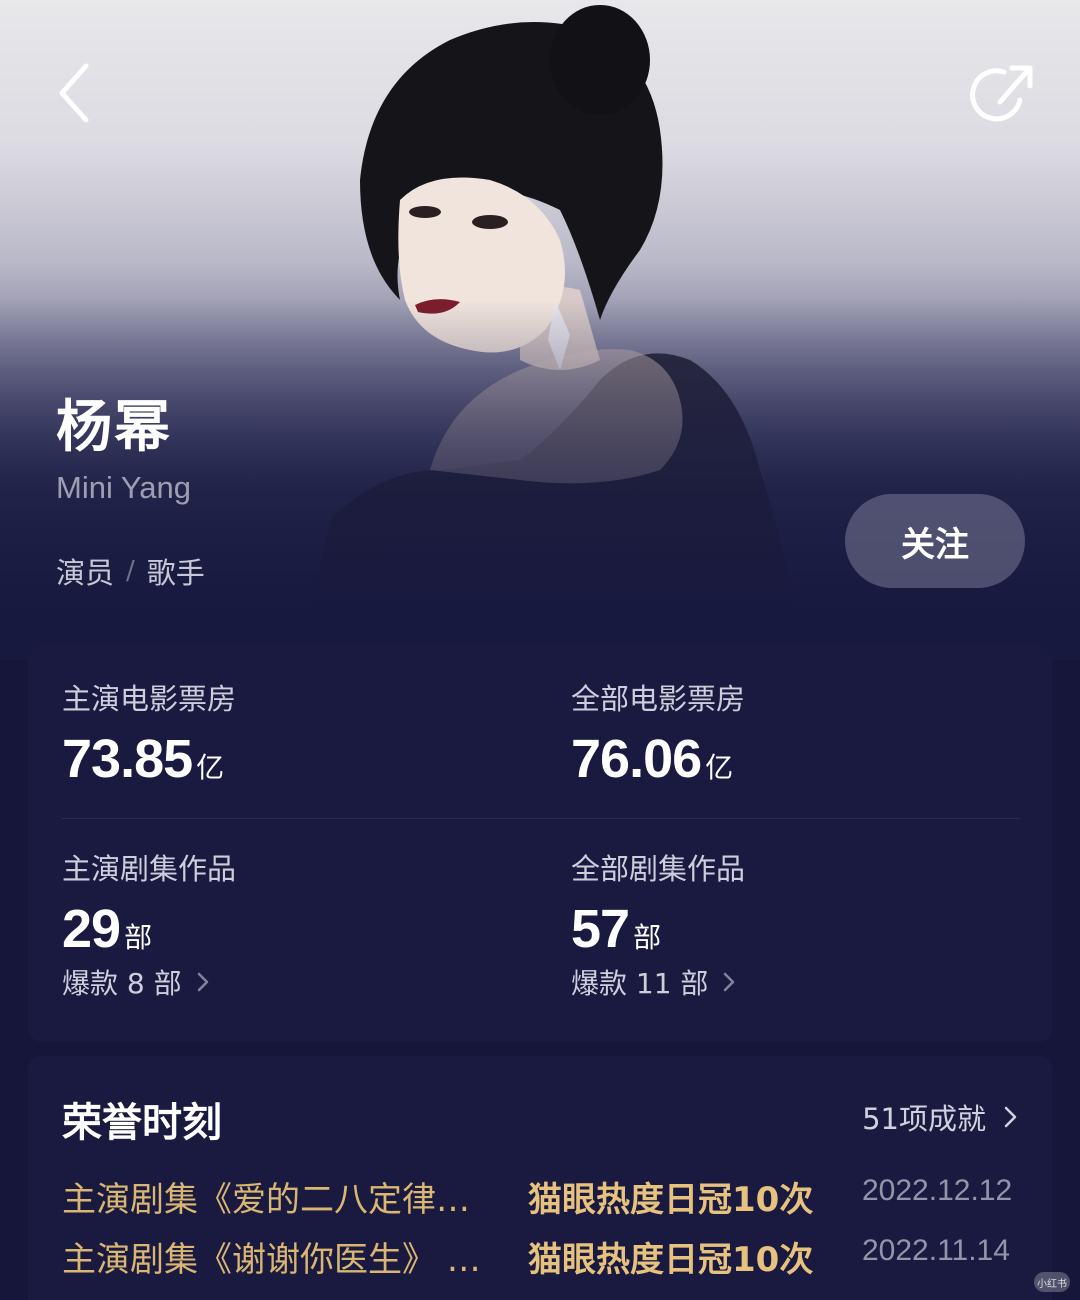 Image resolution: width=1080 pixels, height=1300 pixels. I want to click on all-series-hits-link: 爆款 11 部, so click(658, 982).